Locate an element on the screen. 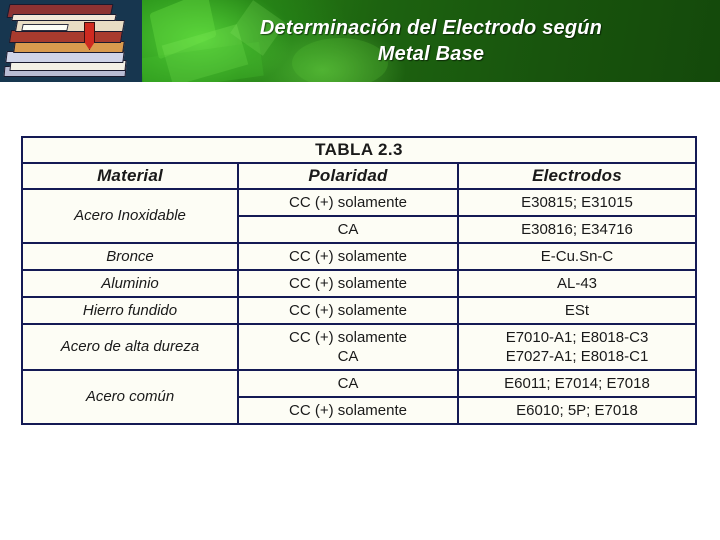 This screenshot has height=540, width=720. cell-electrodos: E30815; E31015 is located at coordinates (577, 202).